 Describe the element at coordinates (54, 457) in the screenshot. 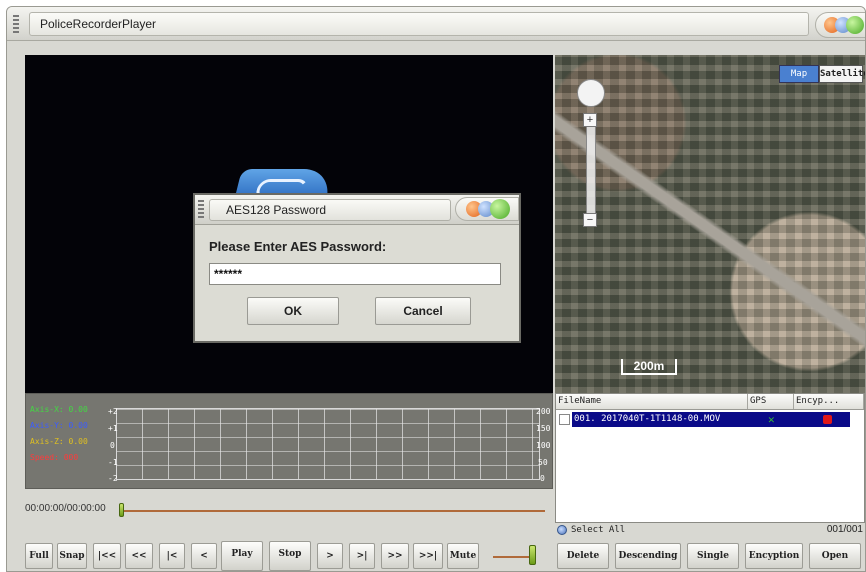

I see `speed-readout: Speed: 000` at that location.